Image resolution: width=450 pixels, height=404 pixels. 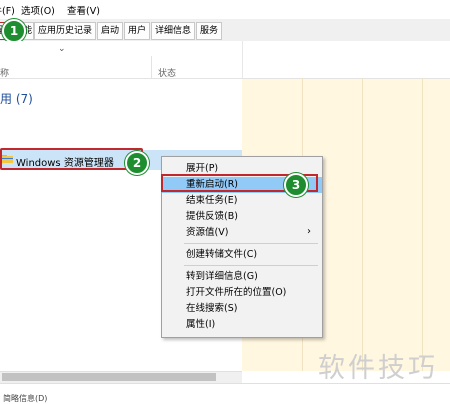 I want to click on footer-bar, so click(x=225, y=393).